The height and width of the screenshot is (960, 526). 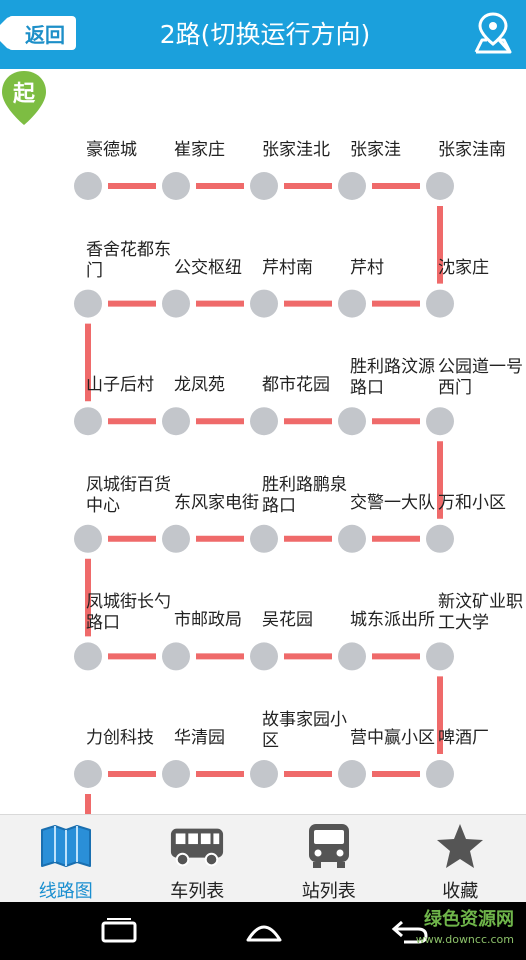 I want to click on stop-name: 新汶矿业职工大学, so click(x=482, y=613).